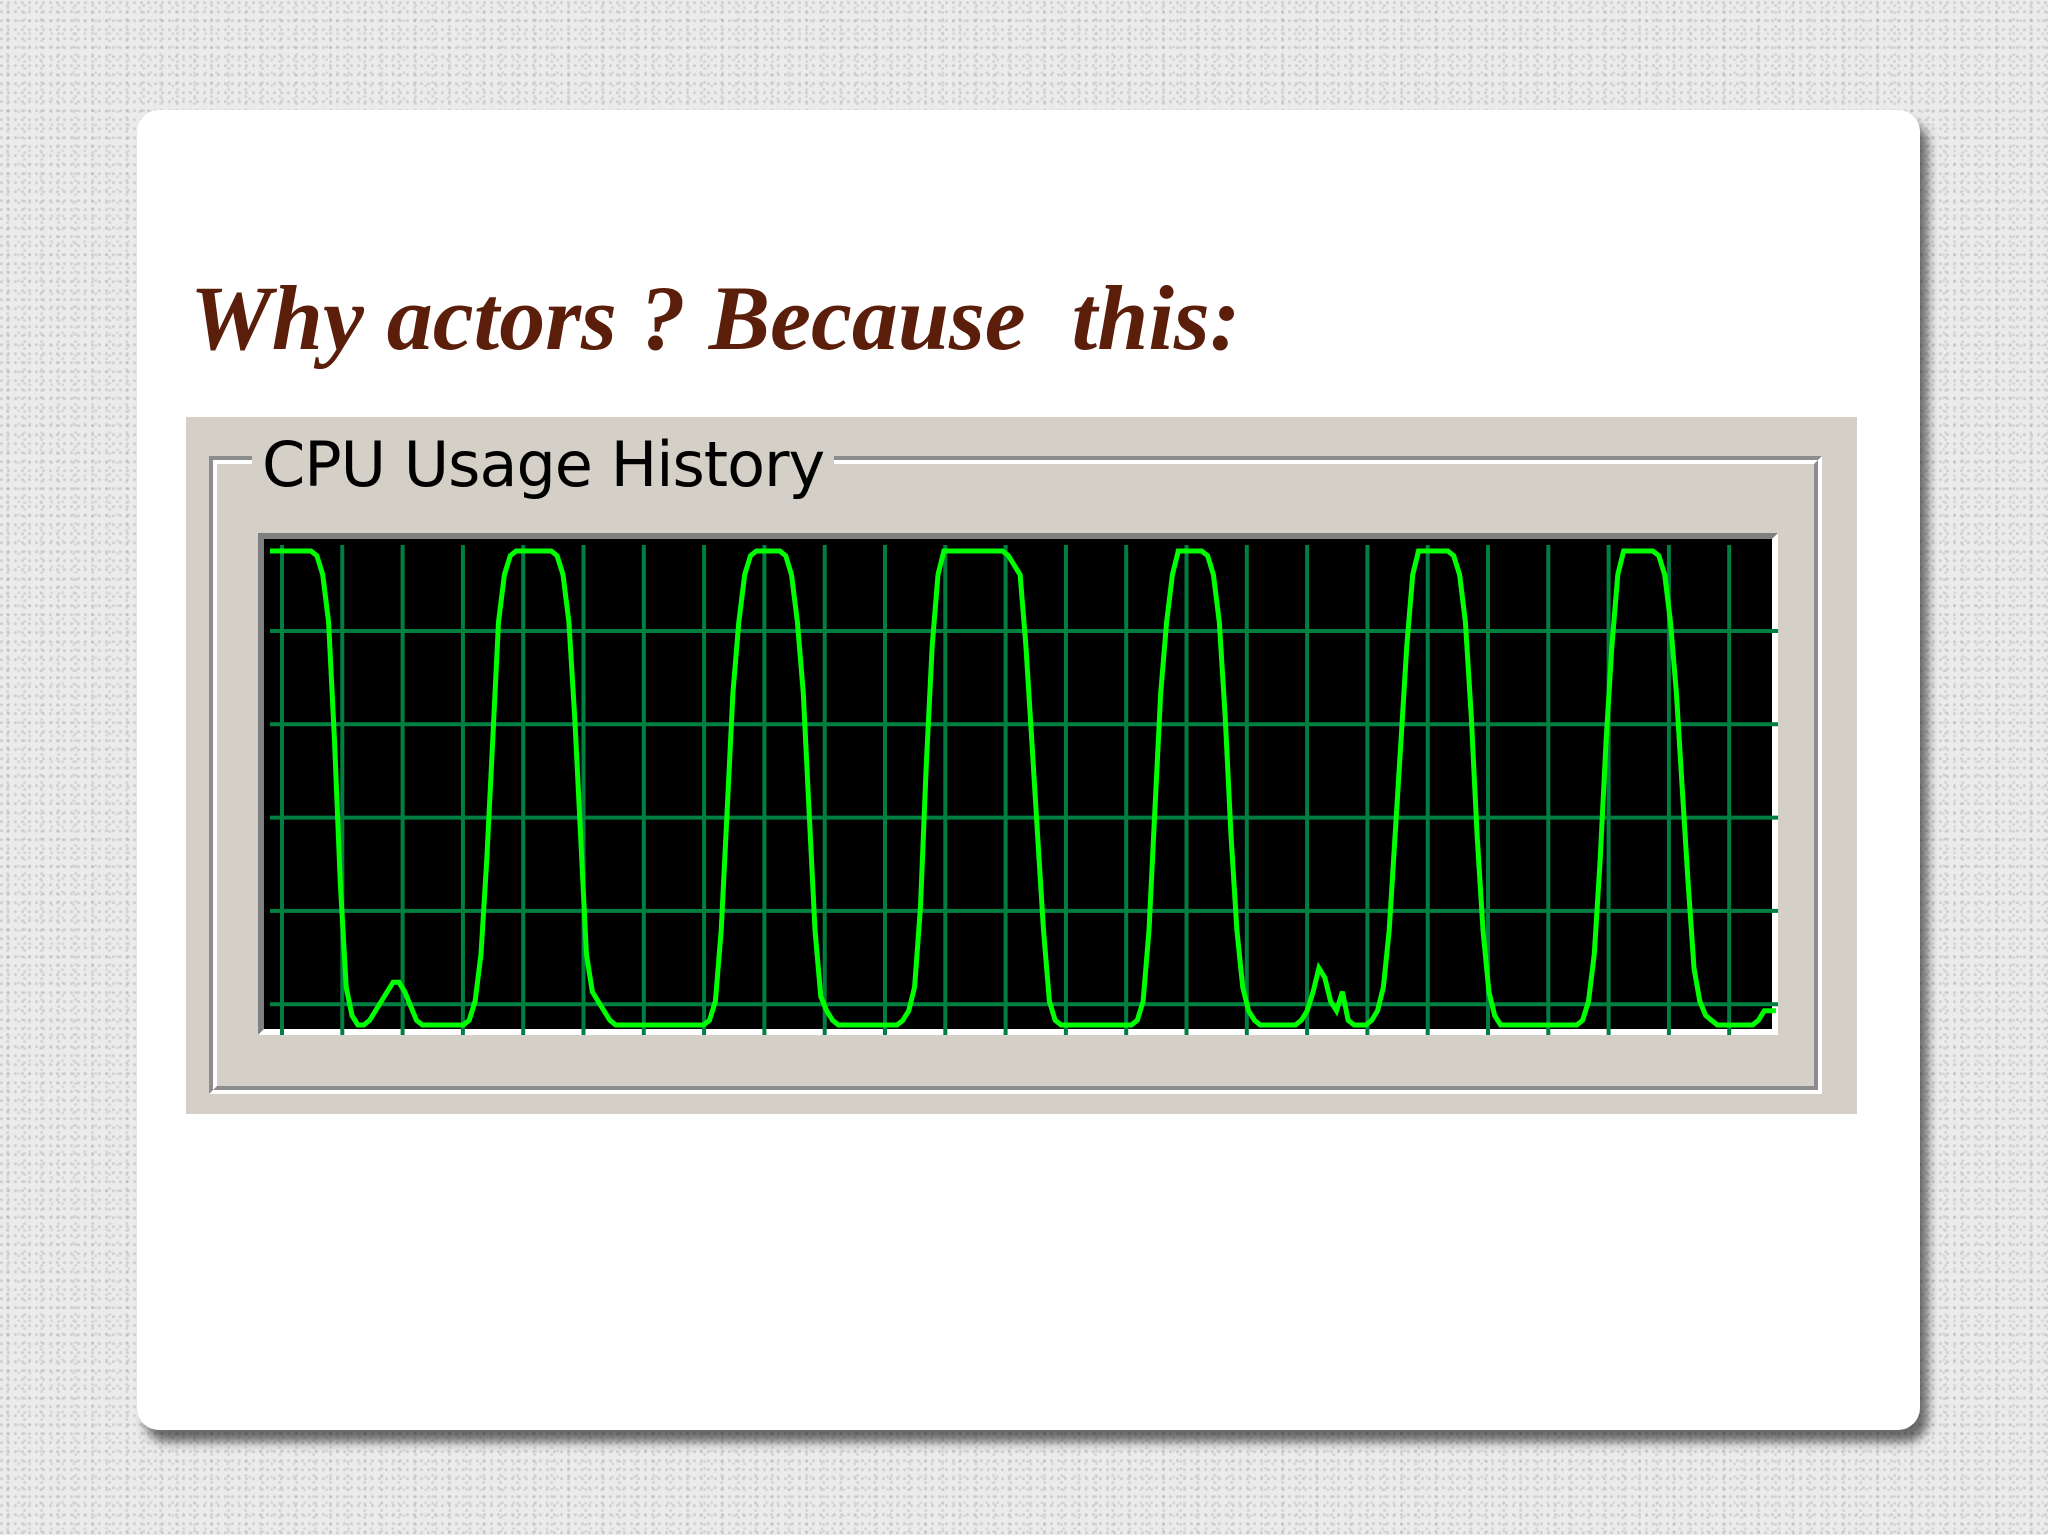 The width and height of the screenshot is (2048, 1535). I want to click on group-box-label: CPU Usage History, so click(543, 465).